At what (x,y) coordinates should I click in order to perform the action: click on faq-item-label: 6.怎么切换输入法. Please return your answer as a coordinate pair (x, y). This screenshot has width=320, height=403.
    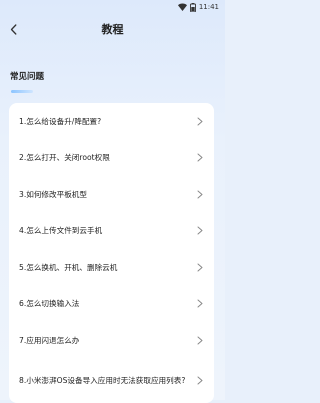
    Looking at the image, I should click on (49, 304).